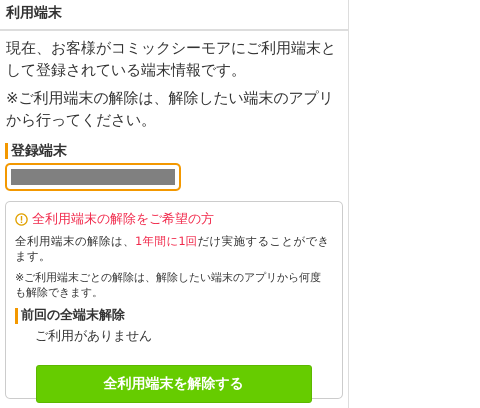 This screenshot has height=408, width=480. Describe the element at coordinates (34, 13) in the screenshot. I see `page-title: 利用端末` at that location.